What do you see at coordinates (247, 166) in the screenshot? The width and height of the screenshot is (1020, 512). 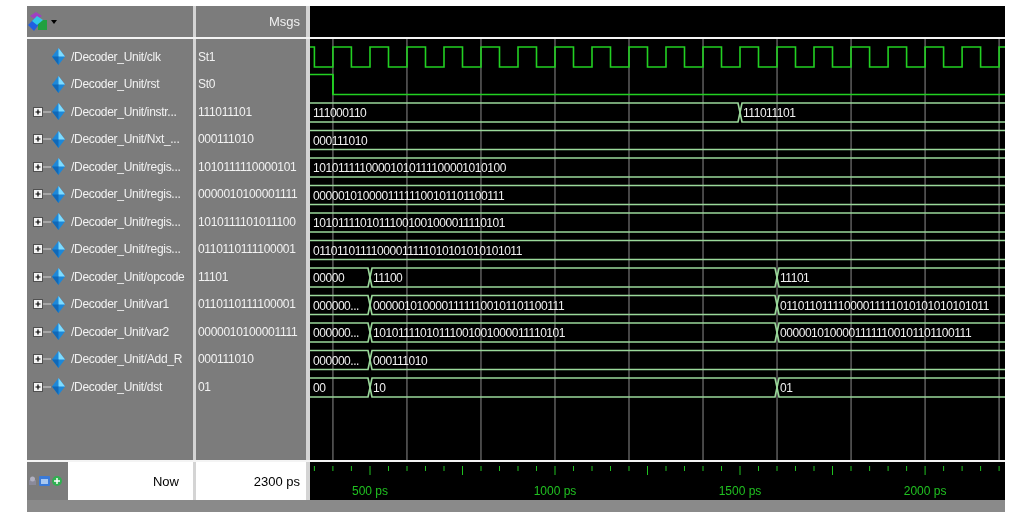 I see `signal-value: 1010111110000101` at bounding box center [247, 166].